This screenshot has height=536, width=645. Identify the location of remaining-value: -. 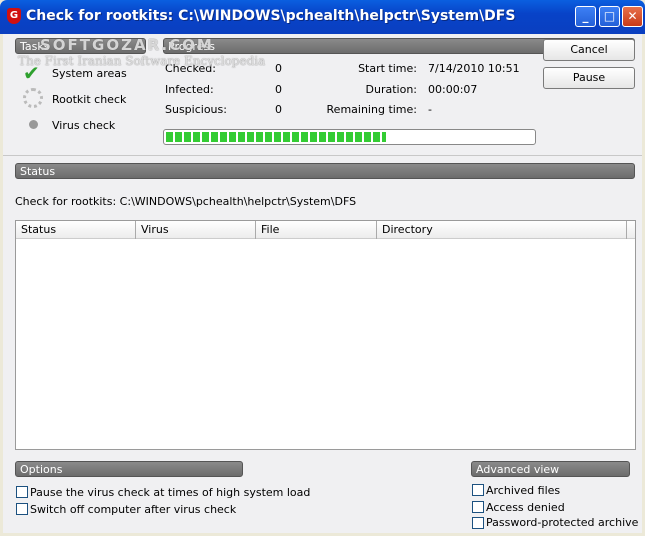
(430, 109).